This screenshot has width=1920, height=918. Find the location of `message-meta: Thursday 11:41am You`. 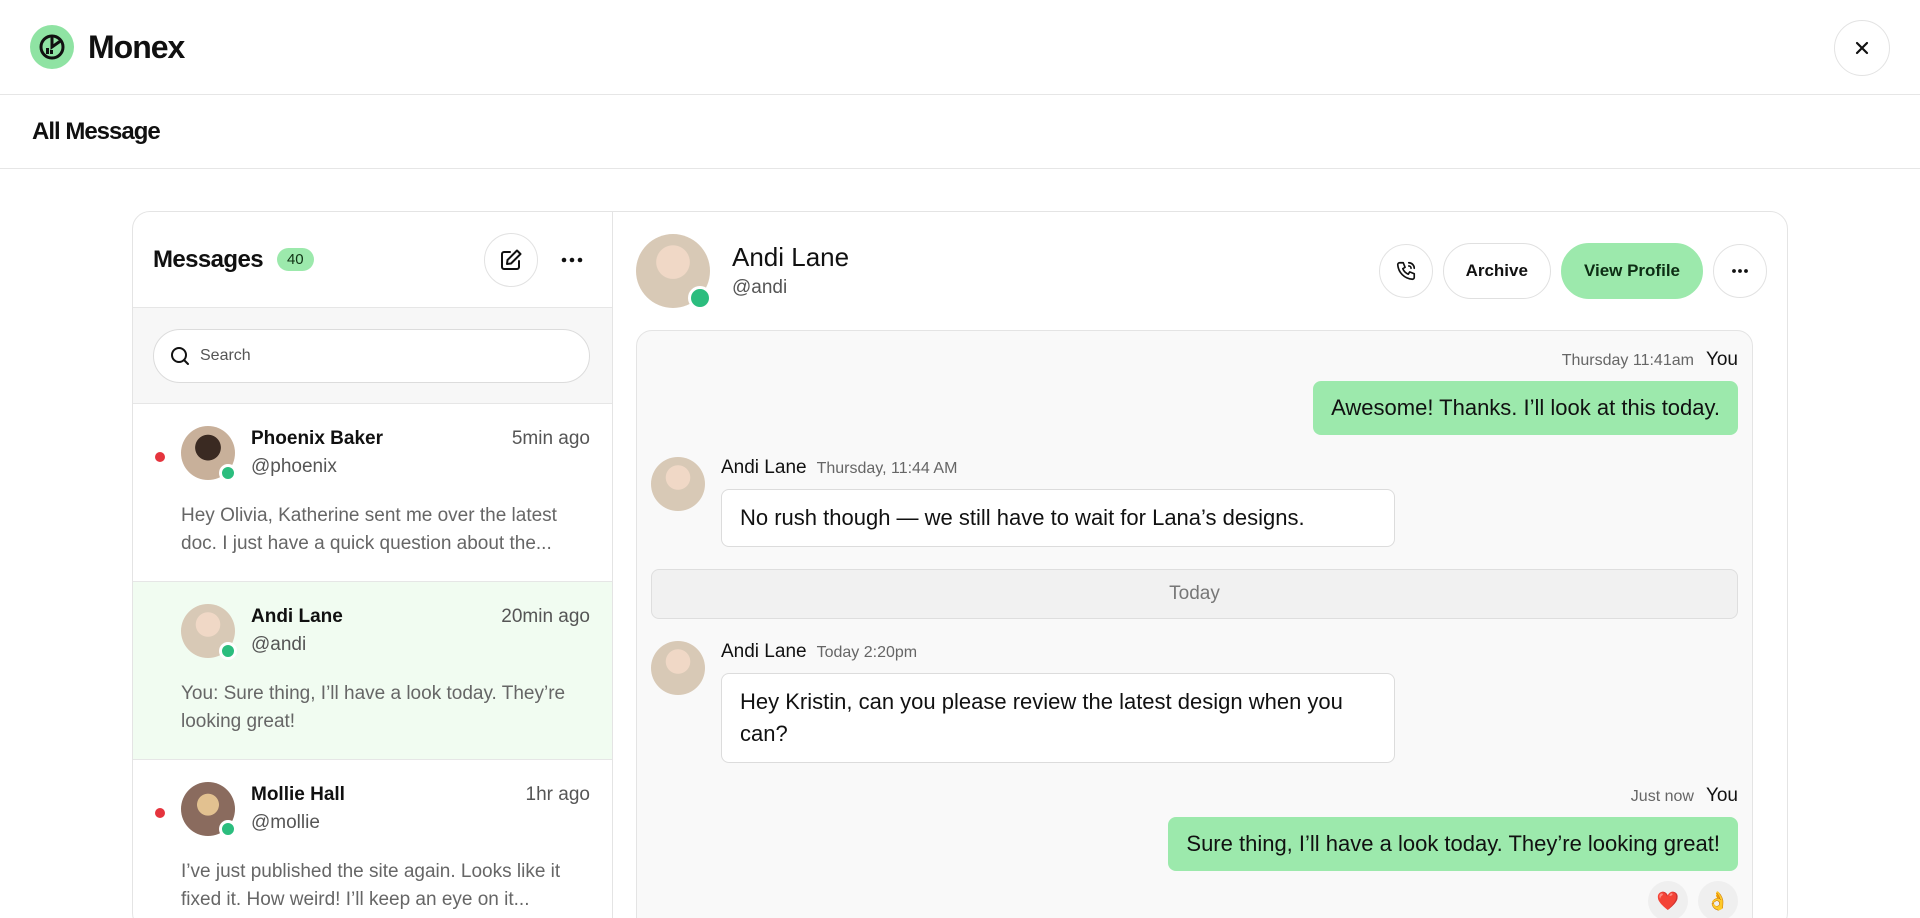

message-meta: Thursday 11:41am You is located at coordinates (1194, 360).